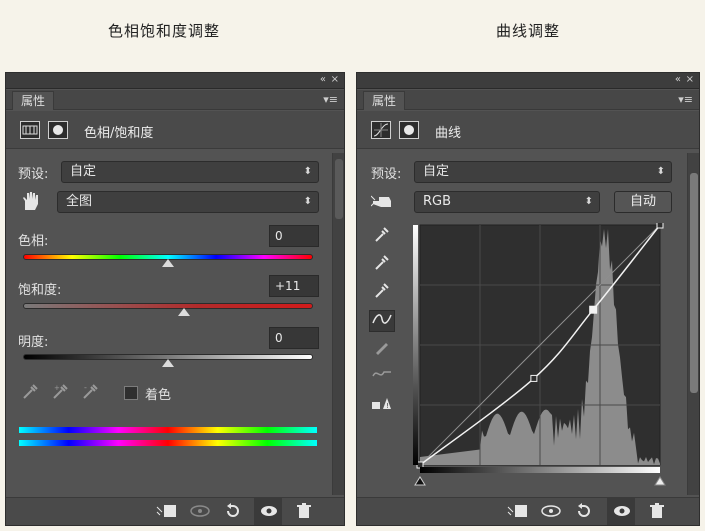 The height and width of the screenshot is (531, 705). What do you see at coordinates (33, 342) in the screenshot?
I see `lightness-label: 明度:` at bounding box center [33, 342].